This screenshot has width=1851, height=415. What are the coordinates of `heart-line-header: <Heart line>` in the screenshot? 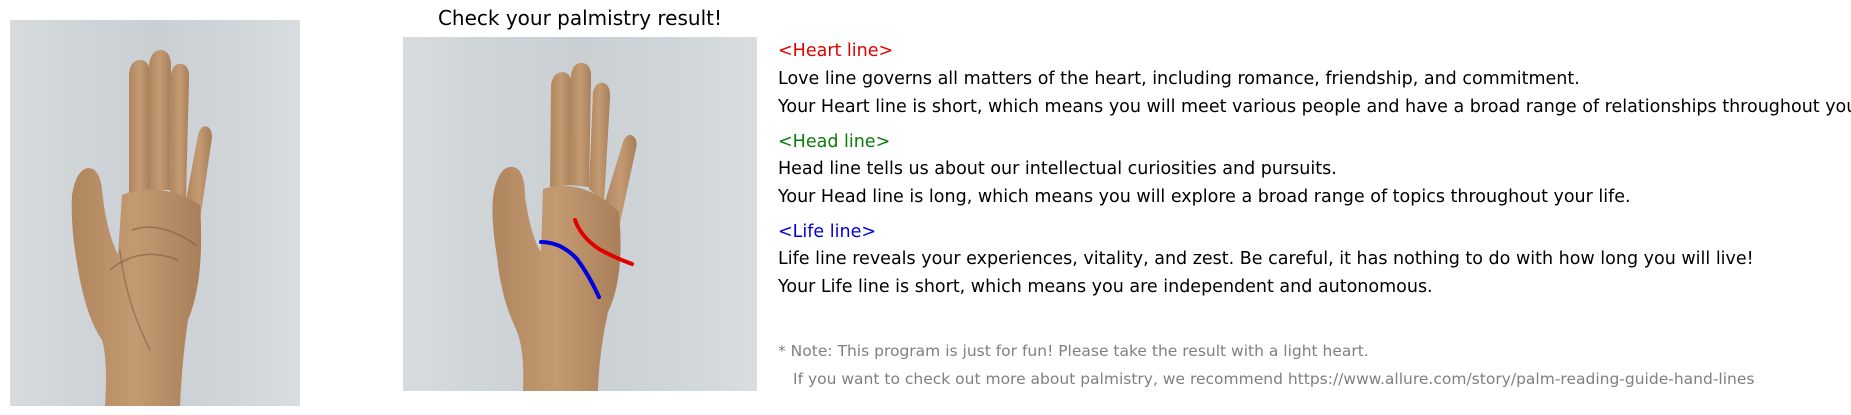 It's located at (836, 51).